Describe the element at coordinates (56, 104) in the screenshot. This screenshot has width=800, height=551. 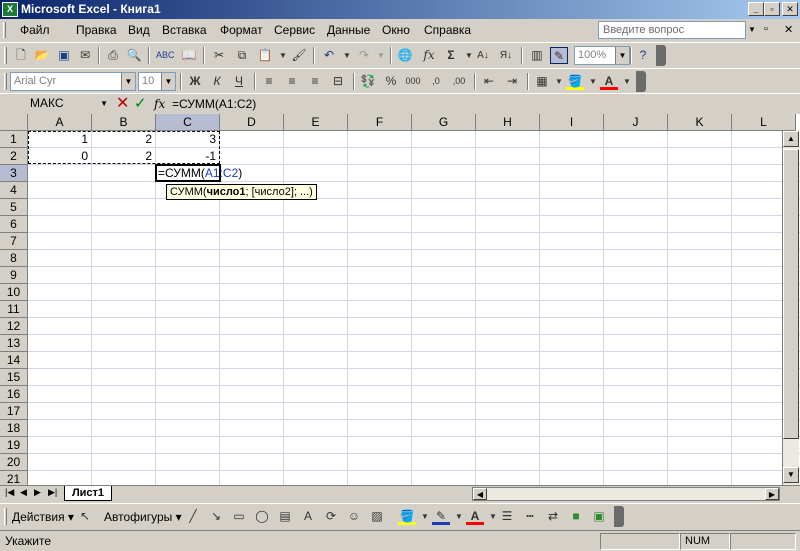
I see `name-box: МАКС ▼` at that location.